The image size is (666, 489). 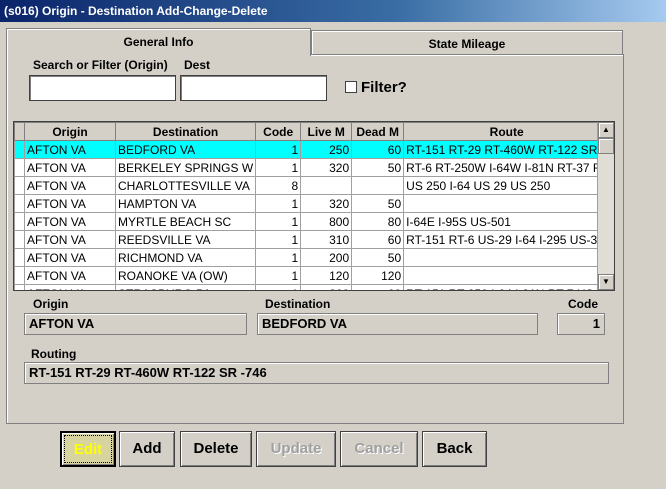 What do you see at coordinates (467, 43) in the screenshot?
I see `tab-state-mileage: State Mileage` at bounding box center [467, 43].